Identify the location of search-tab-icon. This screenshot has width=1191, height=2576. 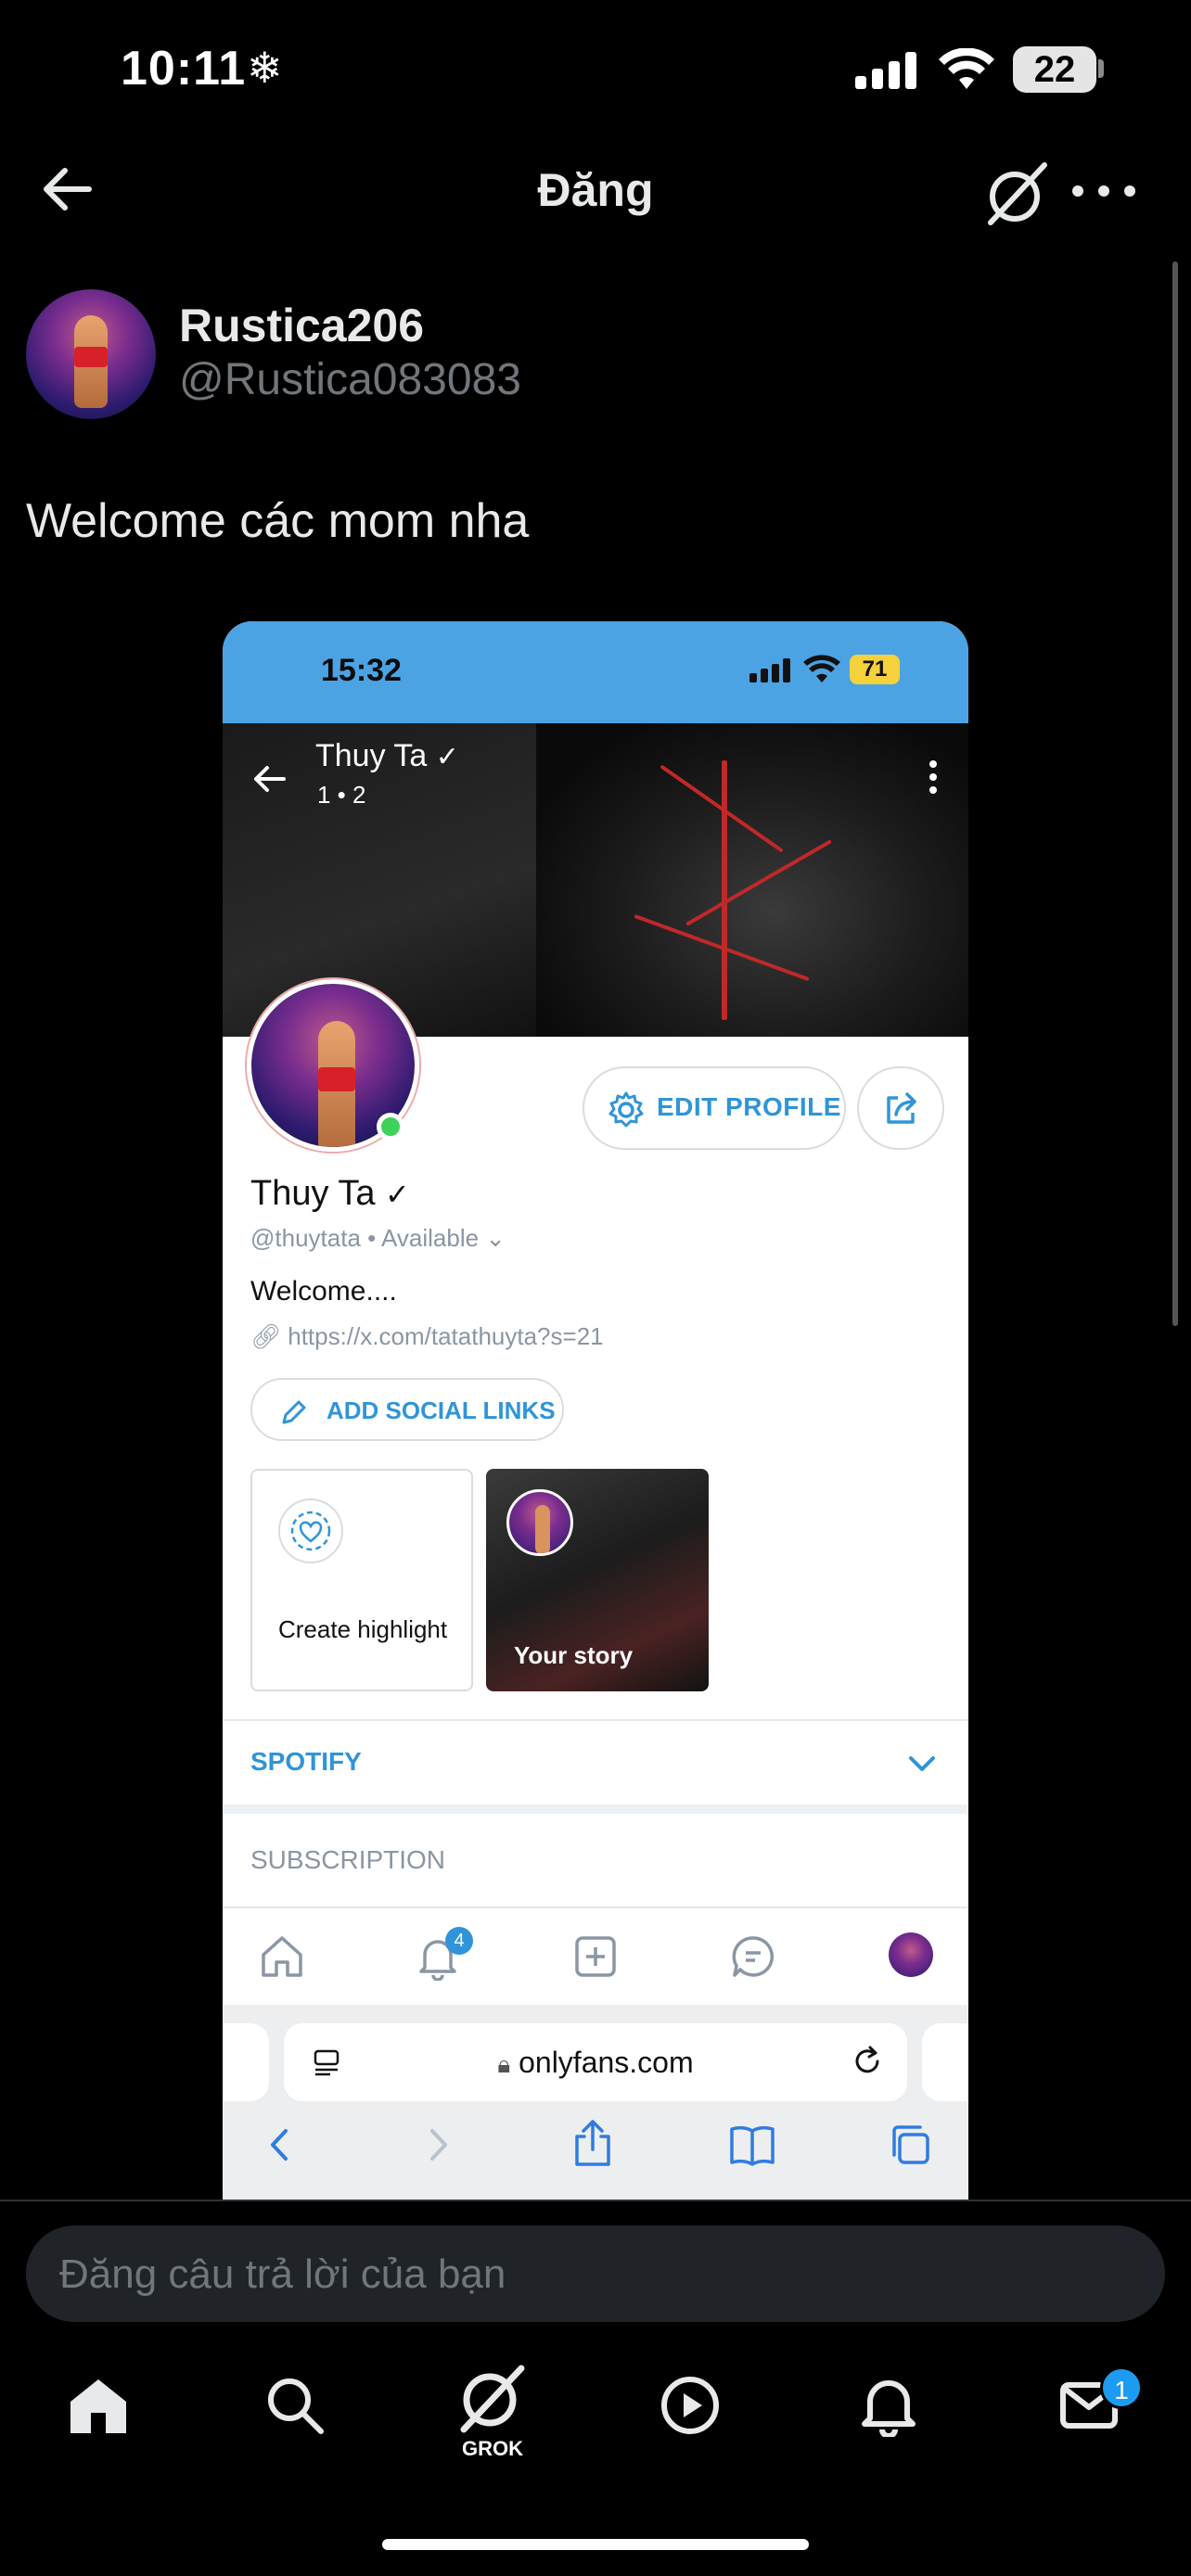
(295, 2406).